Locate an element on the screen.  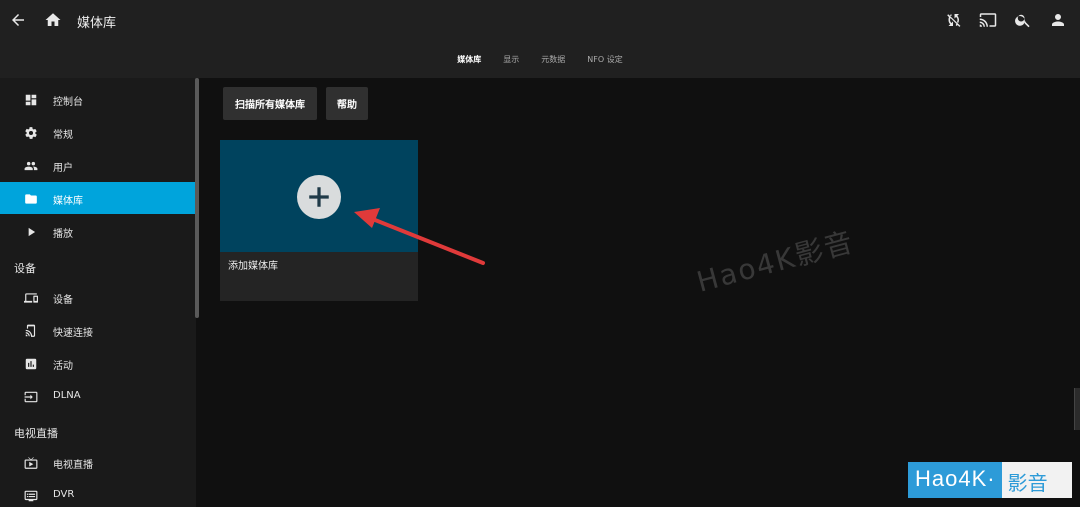
search-icon is located at coordinates (1023, 20).